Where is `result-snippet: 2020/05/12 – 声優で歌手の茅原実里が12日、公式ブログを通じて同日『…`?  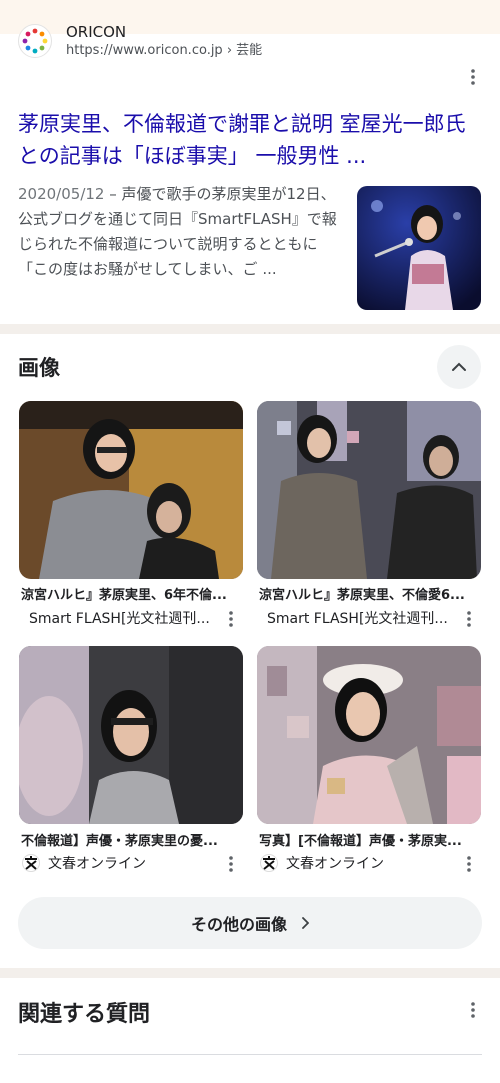
result-snippet: 2020/05/12 – 声優で歌手の茅原実里が12日、公式ブログを通じて同日『… is located at coordinates (181, 232).